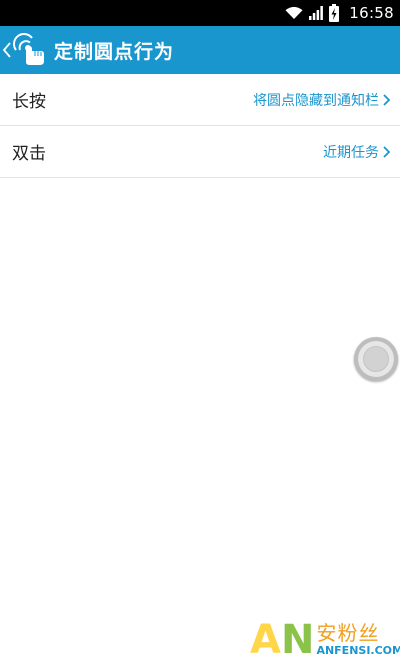 Image resolution: width=400 pixels, height=666 pixels. Describe the element at coordinates (316, 13) in the screenshot. I see `signal-icon` at that location.